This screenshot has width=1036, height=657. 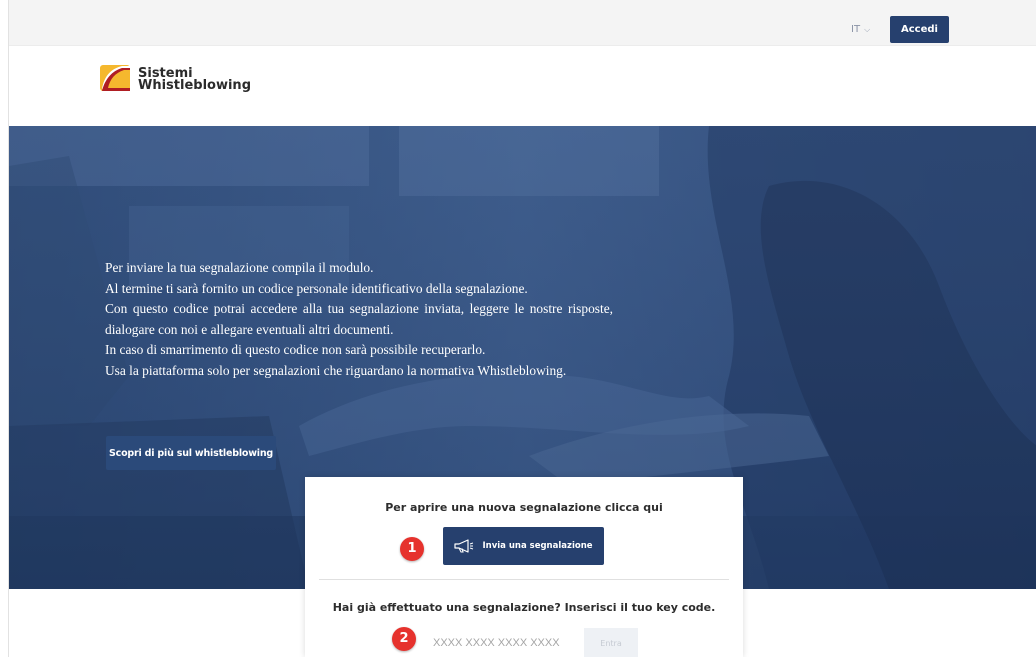 I want to click on top-bar: IT ⌵ Accedi, so click(x=522, y=23).